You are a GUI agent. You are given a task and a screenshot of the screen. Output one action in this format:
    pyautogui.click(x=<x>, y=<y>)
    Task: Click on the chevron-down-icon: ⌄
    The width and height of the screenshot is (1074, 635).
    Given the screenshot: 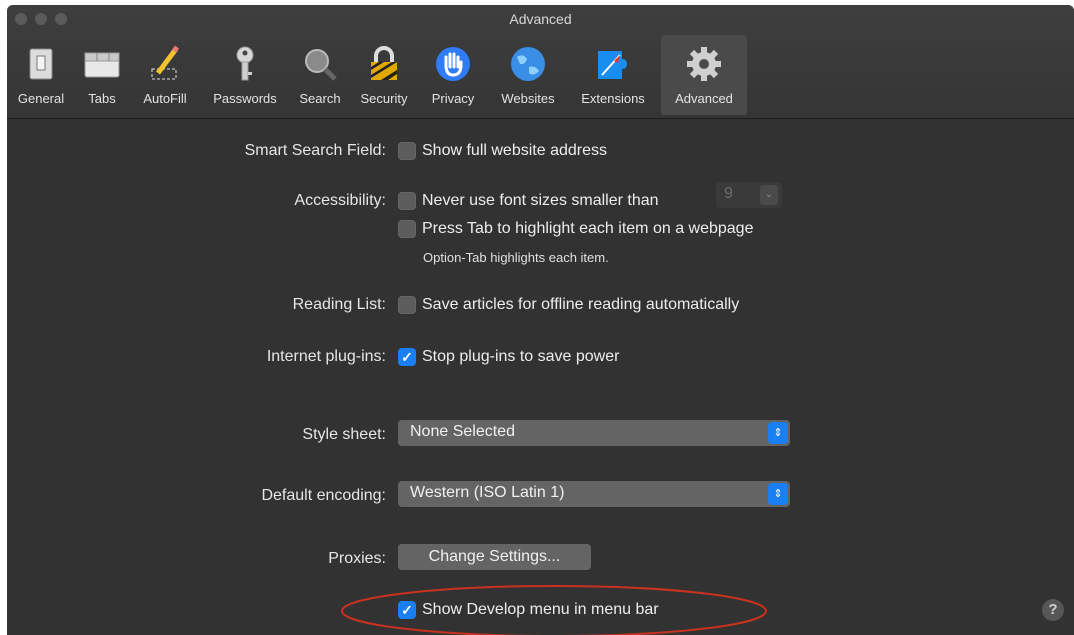 What is the action you would take?
    pyautogui.click(x=769, y=195)
    